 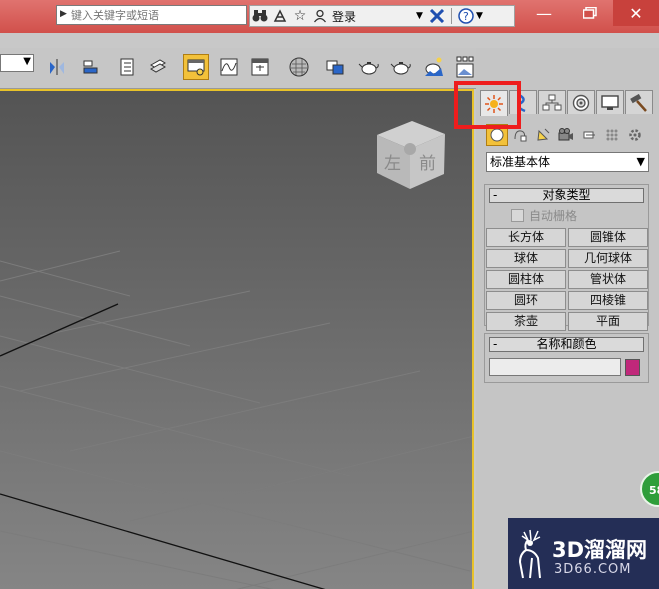 What do you see at coordinates (526, 237) in the screenshot?
I see `box-button: 长方体` at bounding box center [526, 237].